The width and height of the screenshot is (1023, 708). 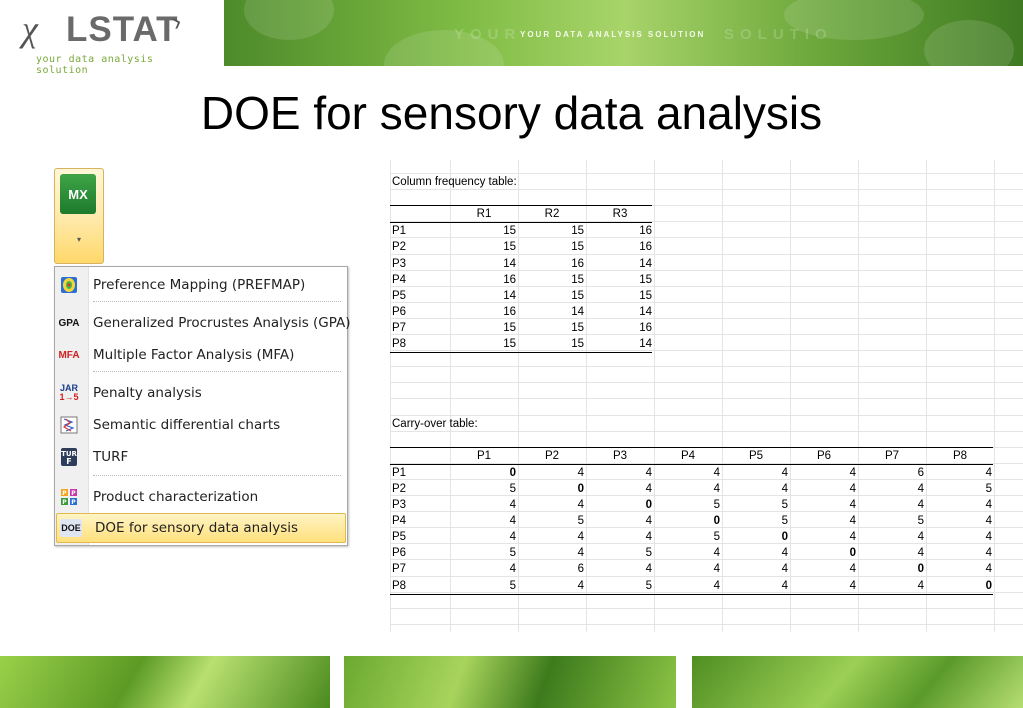 What do you see at coordinates (756, 456) in the screenshot?
I see `column-header: P5` at bounding box center [756, 456].